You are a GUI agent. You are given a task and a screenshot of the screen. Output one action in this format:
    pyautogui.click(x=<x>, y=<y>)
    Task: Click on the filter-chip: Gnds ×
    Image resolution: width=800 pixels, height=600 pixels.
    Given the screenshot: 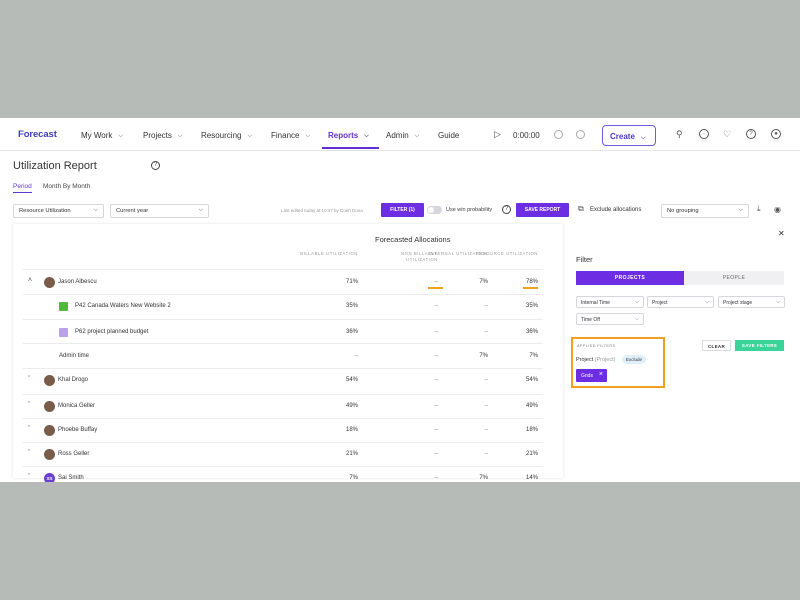 What is the action you would take?
    pyautogui.click(x=591, y=375)
    